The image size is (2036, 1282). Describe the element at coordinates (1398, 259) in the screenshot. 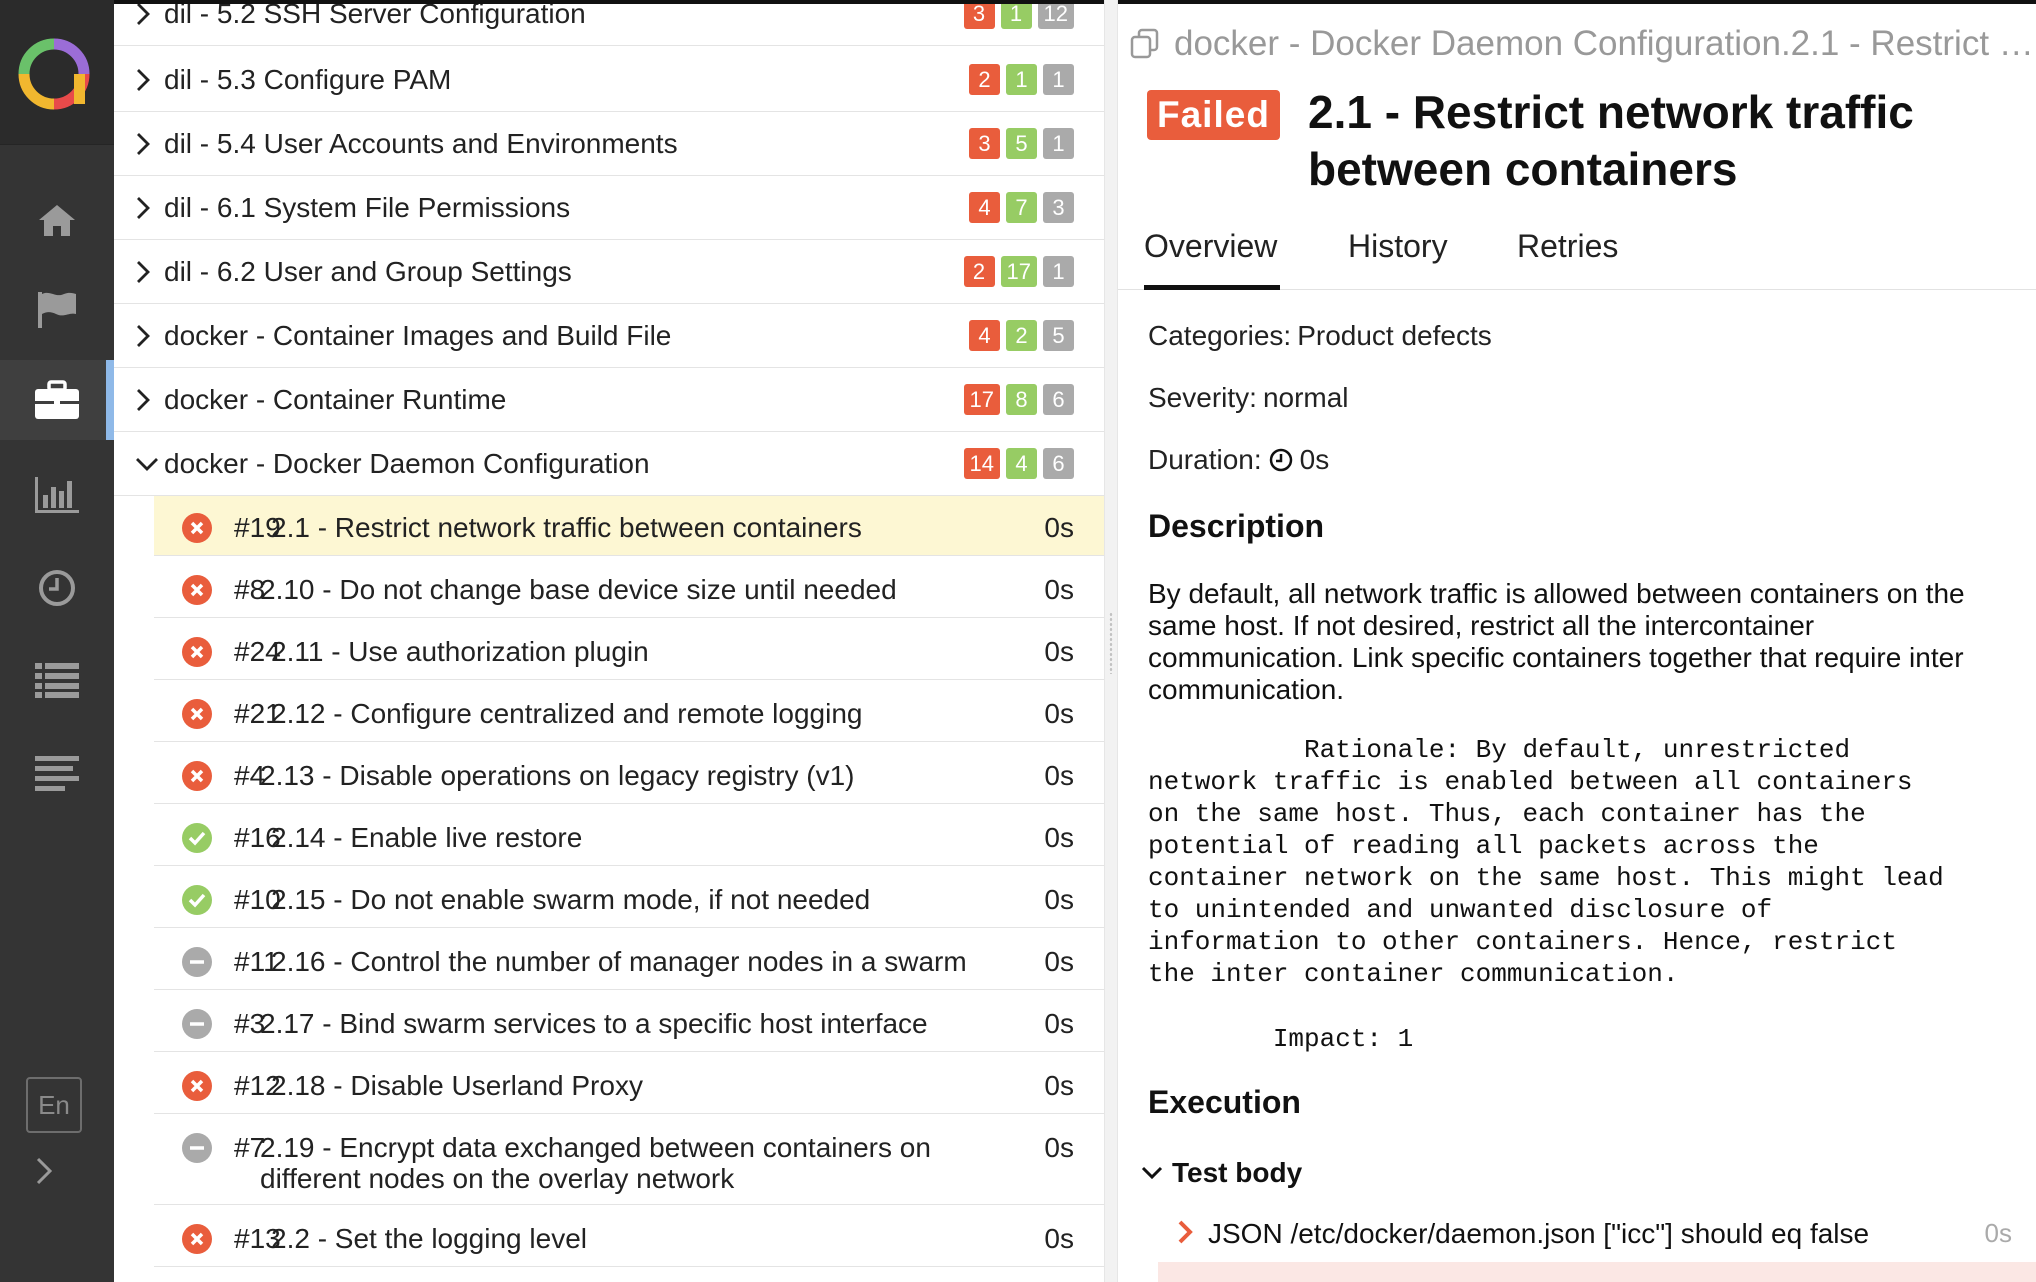

I see `tab-history: History` at that location.